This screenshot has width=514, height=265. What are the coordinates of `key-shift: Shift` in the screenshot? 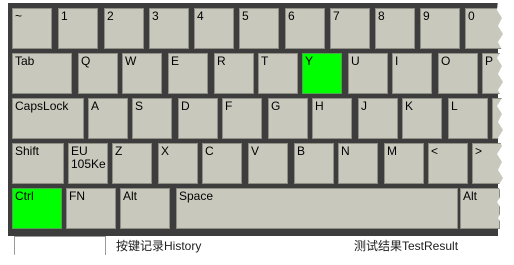 It's located at (38, 163).